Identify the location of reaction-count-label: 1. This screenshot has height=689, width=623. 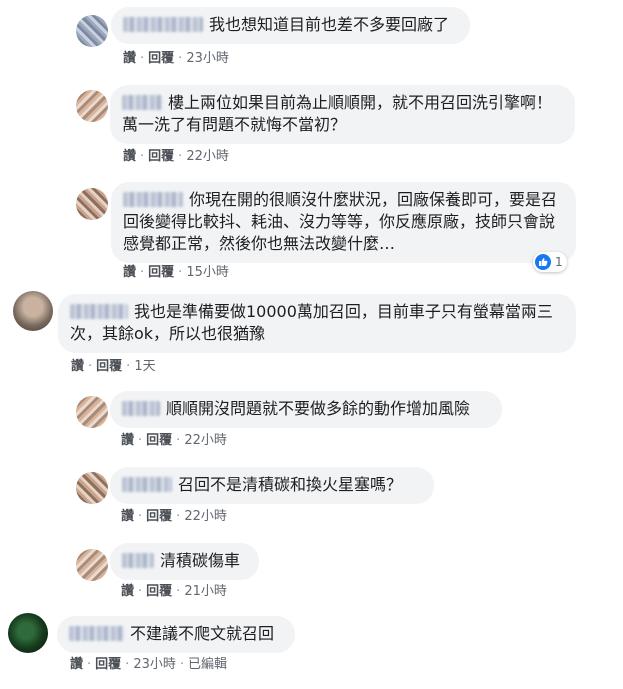
(559, 262).